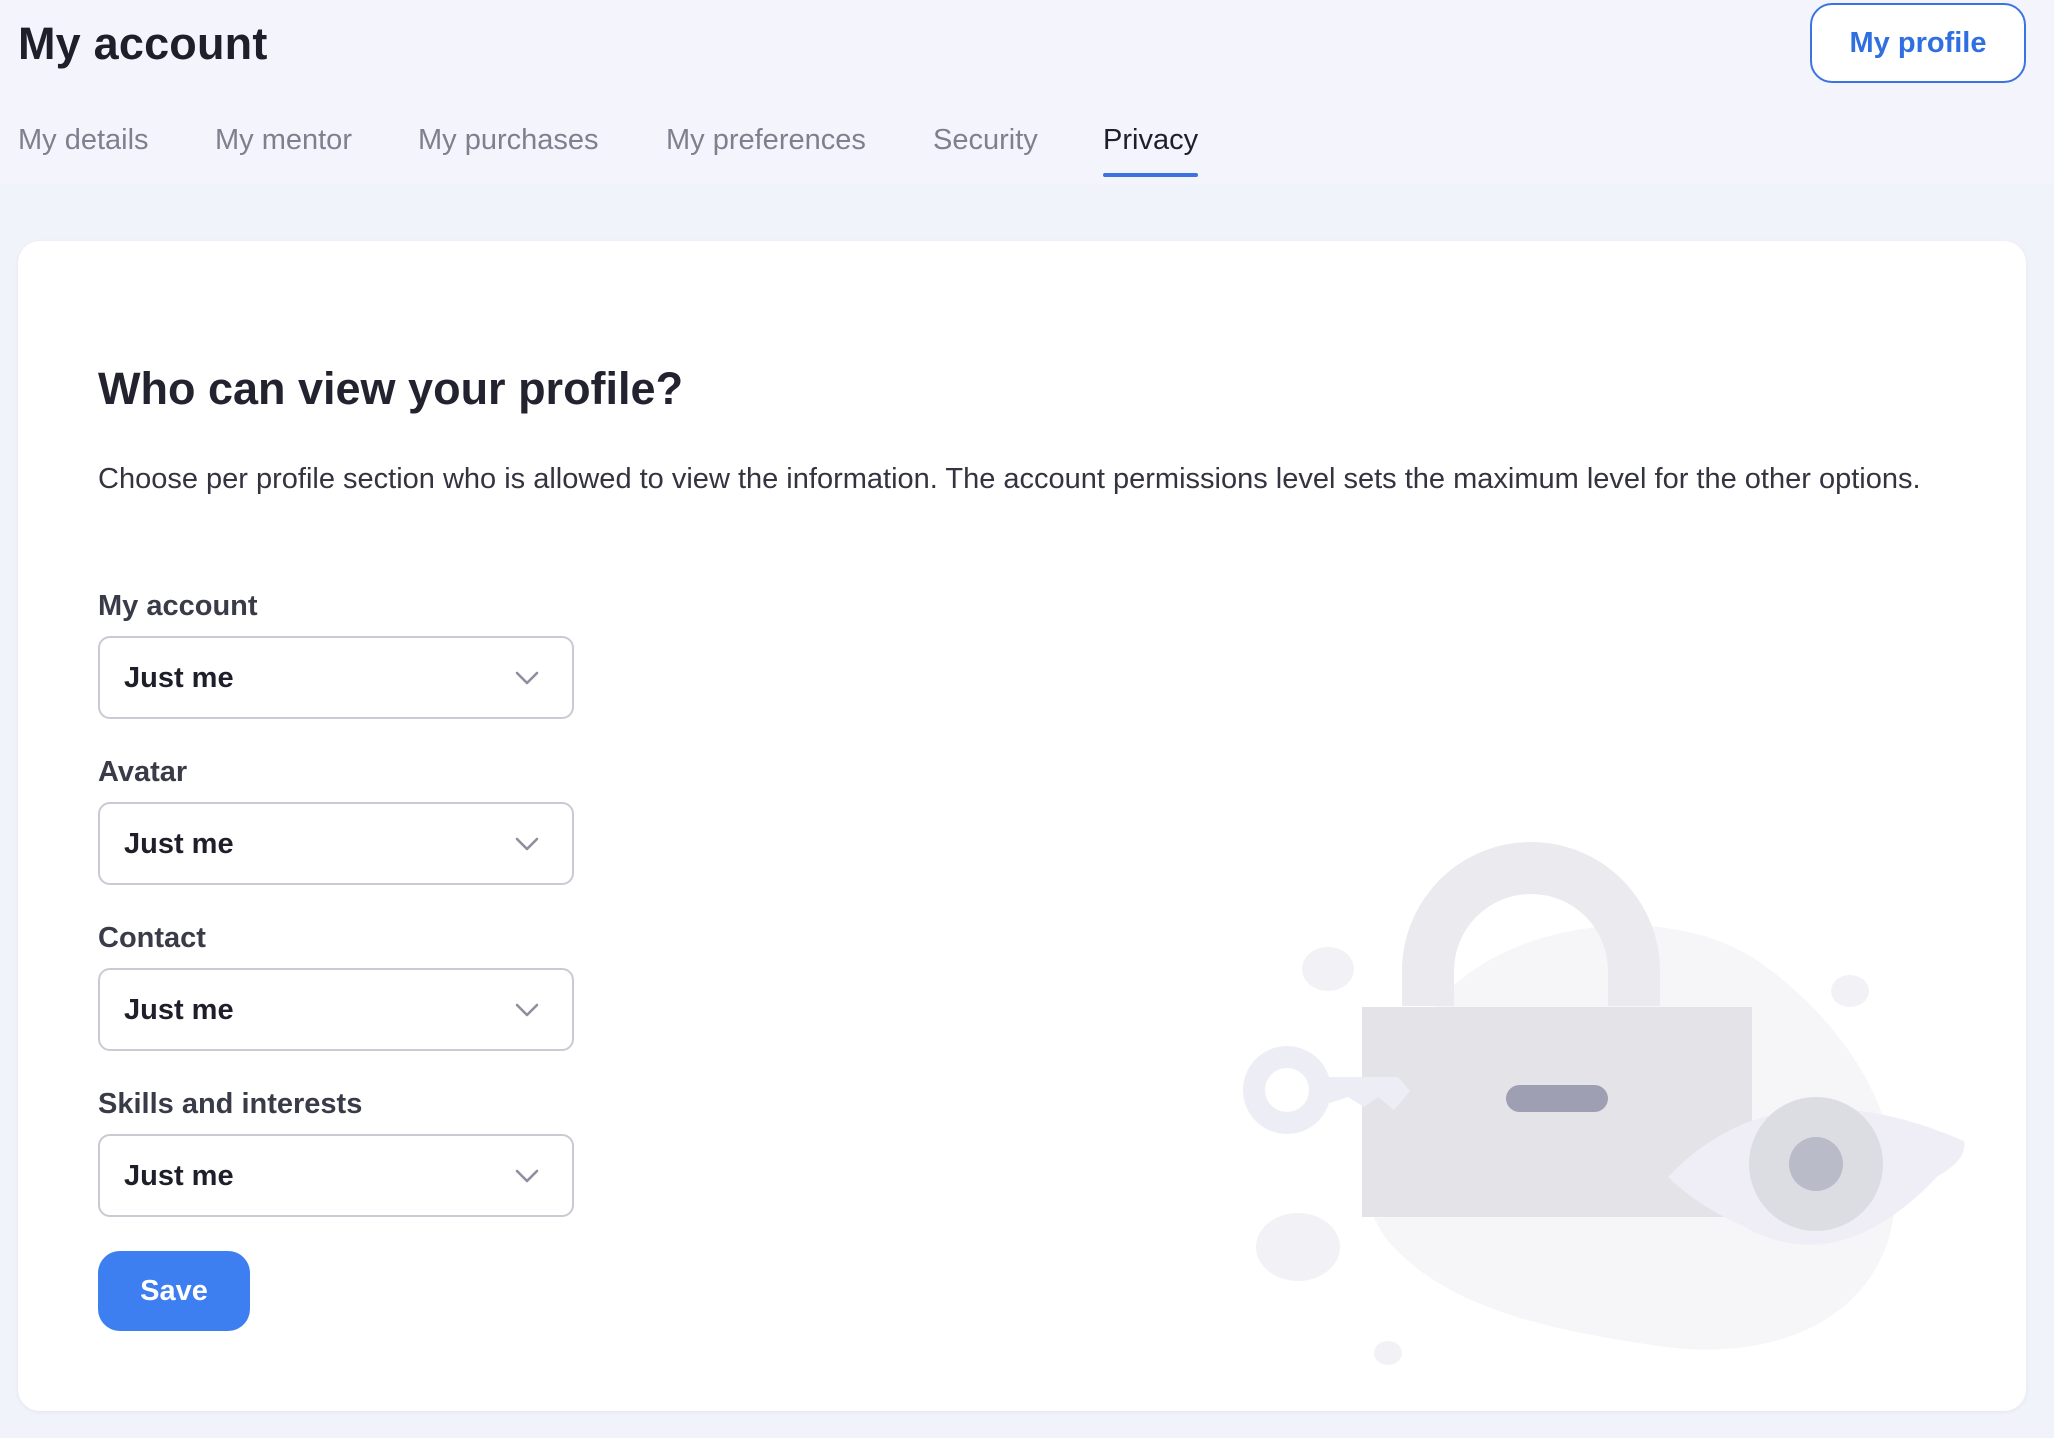 The image size is (2054, 1438). Describe the element at coordinates (391, 388) in the screenshot. I see `section-title: Who can view your profile?` at that location.